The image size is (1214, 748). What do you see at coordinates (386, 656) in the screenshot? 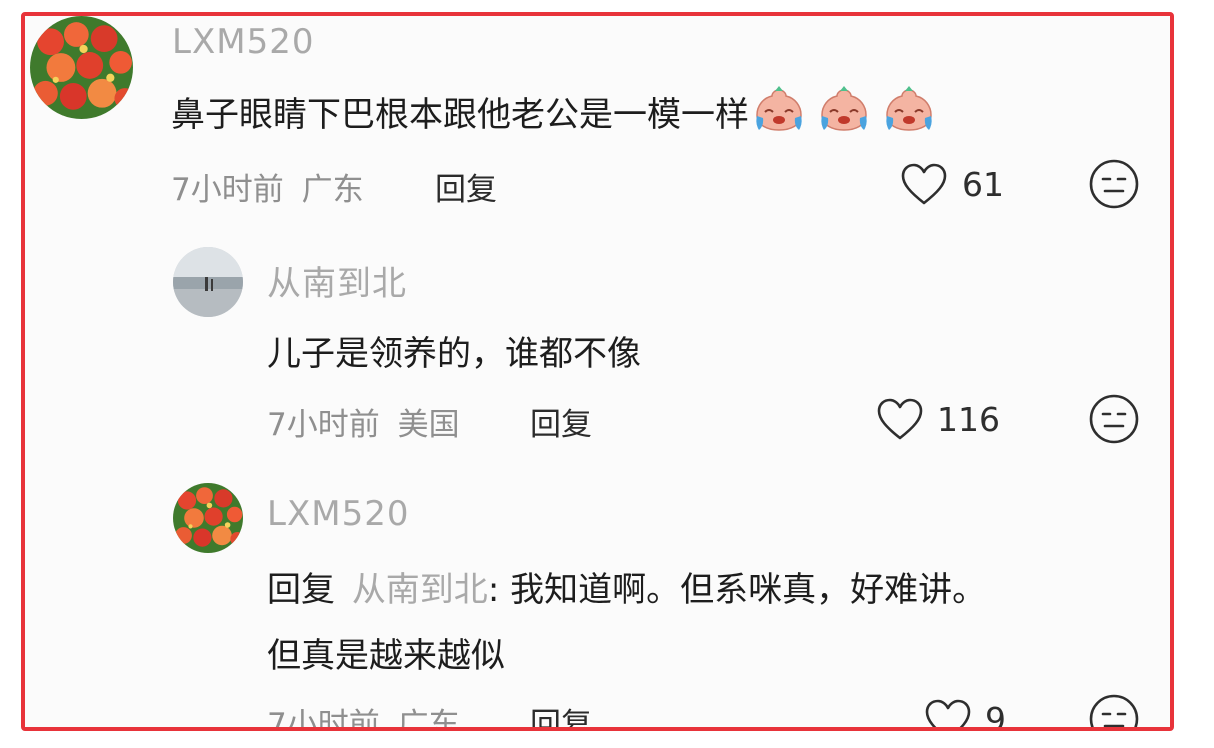
I see `comment-text-line2: 但真是越来越似` at bounding box center [386, 656].